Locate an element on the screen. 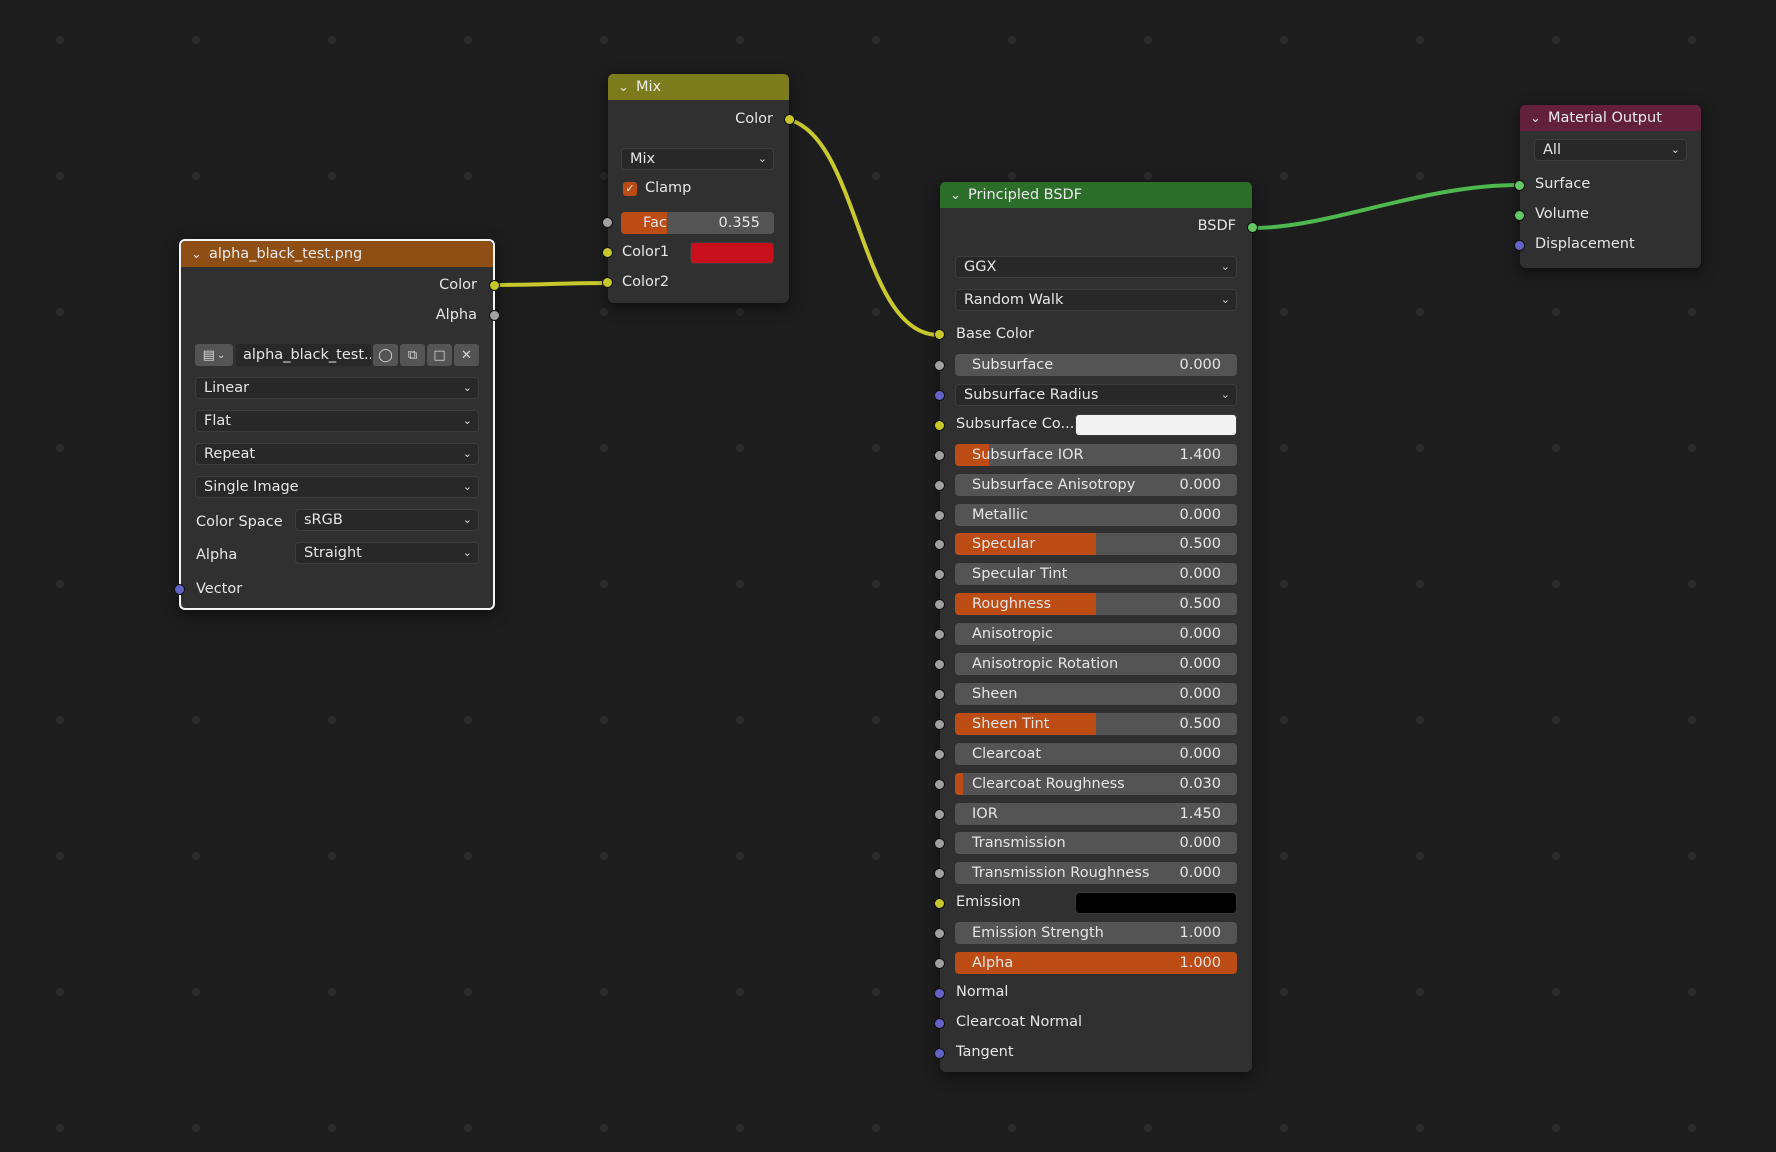 This screenshot has height=1152, width=1776. input-color2-socket is located at coordinates (607, 282).